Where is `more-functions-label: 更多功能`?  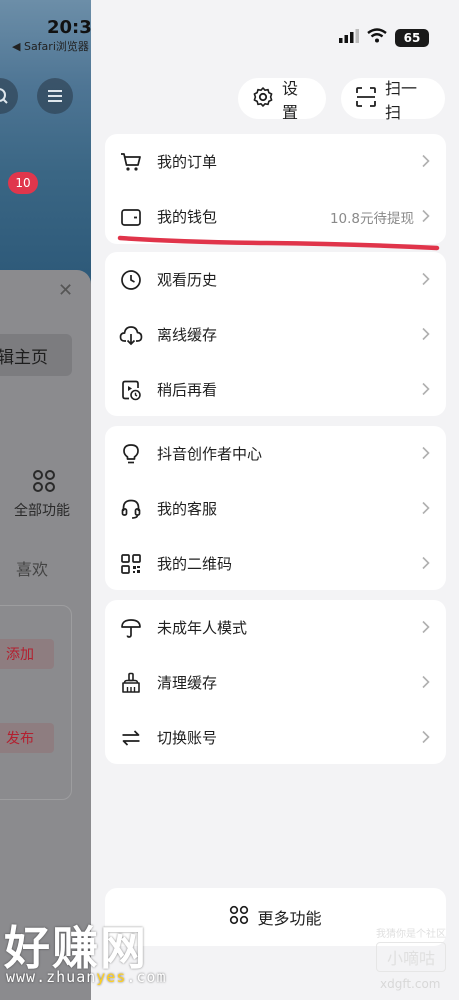 more-functions-label: 更多功能 is located at coordinates (289, 918).